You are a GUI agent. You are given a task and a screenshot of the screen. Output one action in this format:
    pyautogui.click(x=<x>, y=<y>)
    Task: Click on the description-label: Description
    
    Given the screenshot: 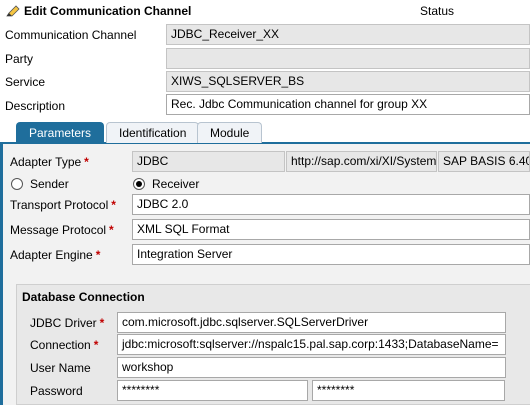 What is the action you would take?
    pyautogui.click(x=35, y=106)
    